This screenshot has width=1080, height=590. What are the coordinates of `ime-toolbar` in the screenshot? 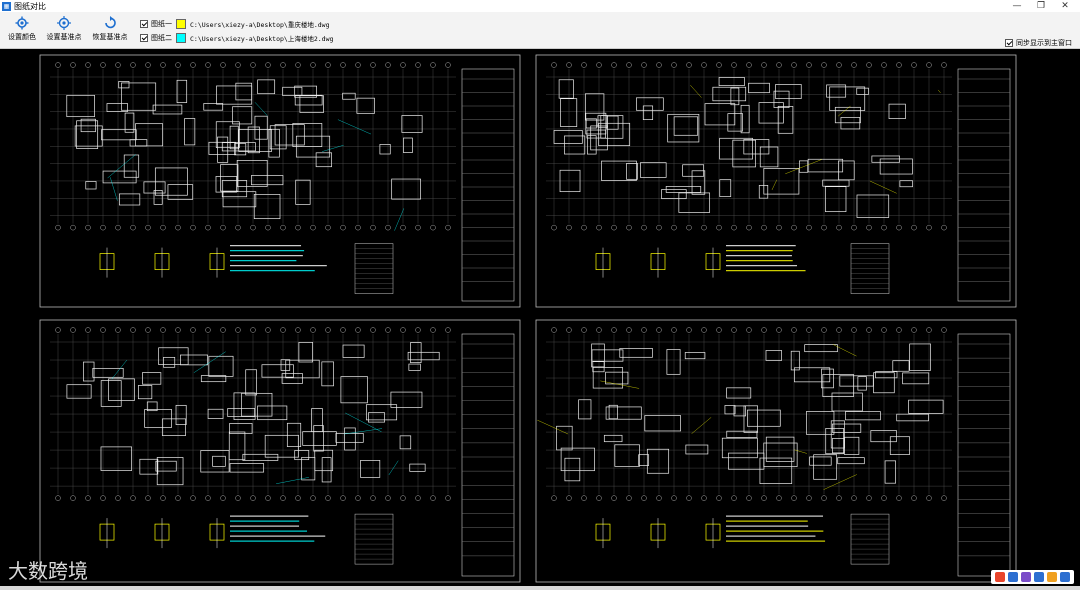 It's located at (1032, 577).